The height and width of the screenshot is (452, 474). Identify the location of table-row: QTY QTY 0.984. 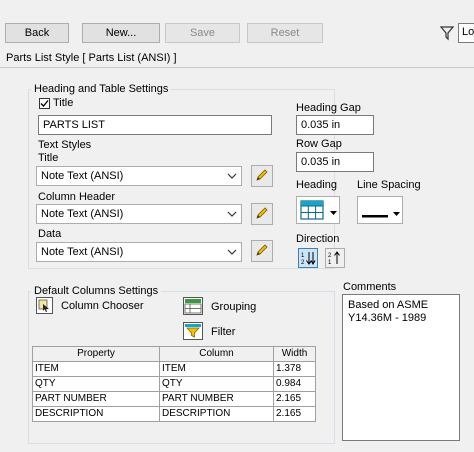
(174, 384).